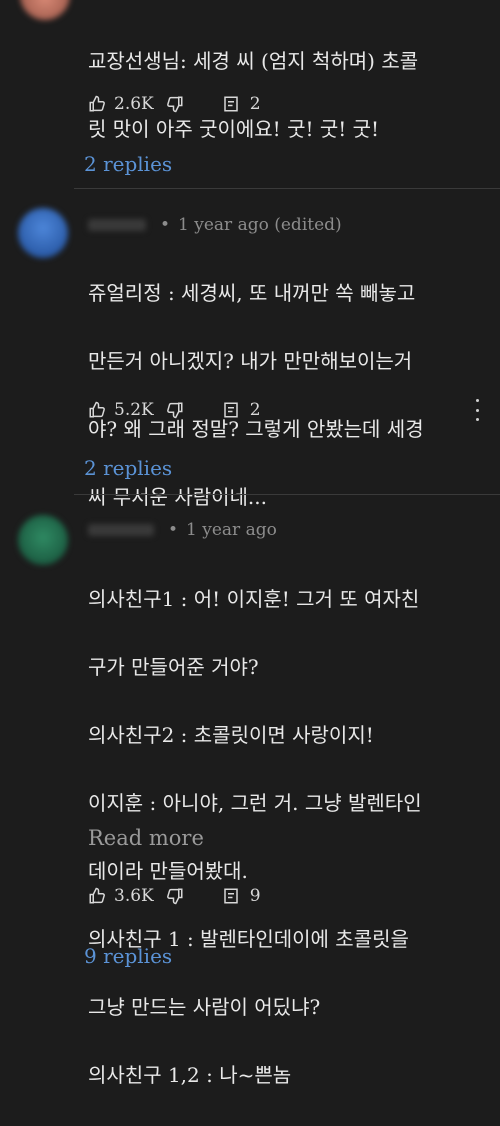 The image size is (500, 1126). Describe the element at coordinates (231, 735) in the screenshot. I see `comment-line: 의사친구2 : 초콜릿이면 사랑이지!` at that location.